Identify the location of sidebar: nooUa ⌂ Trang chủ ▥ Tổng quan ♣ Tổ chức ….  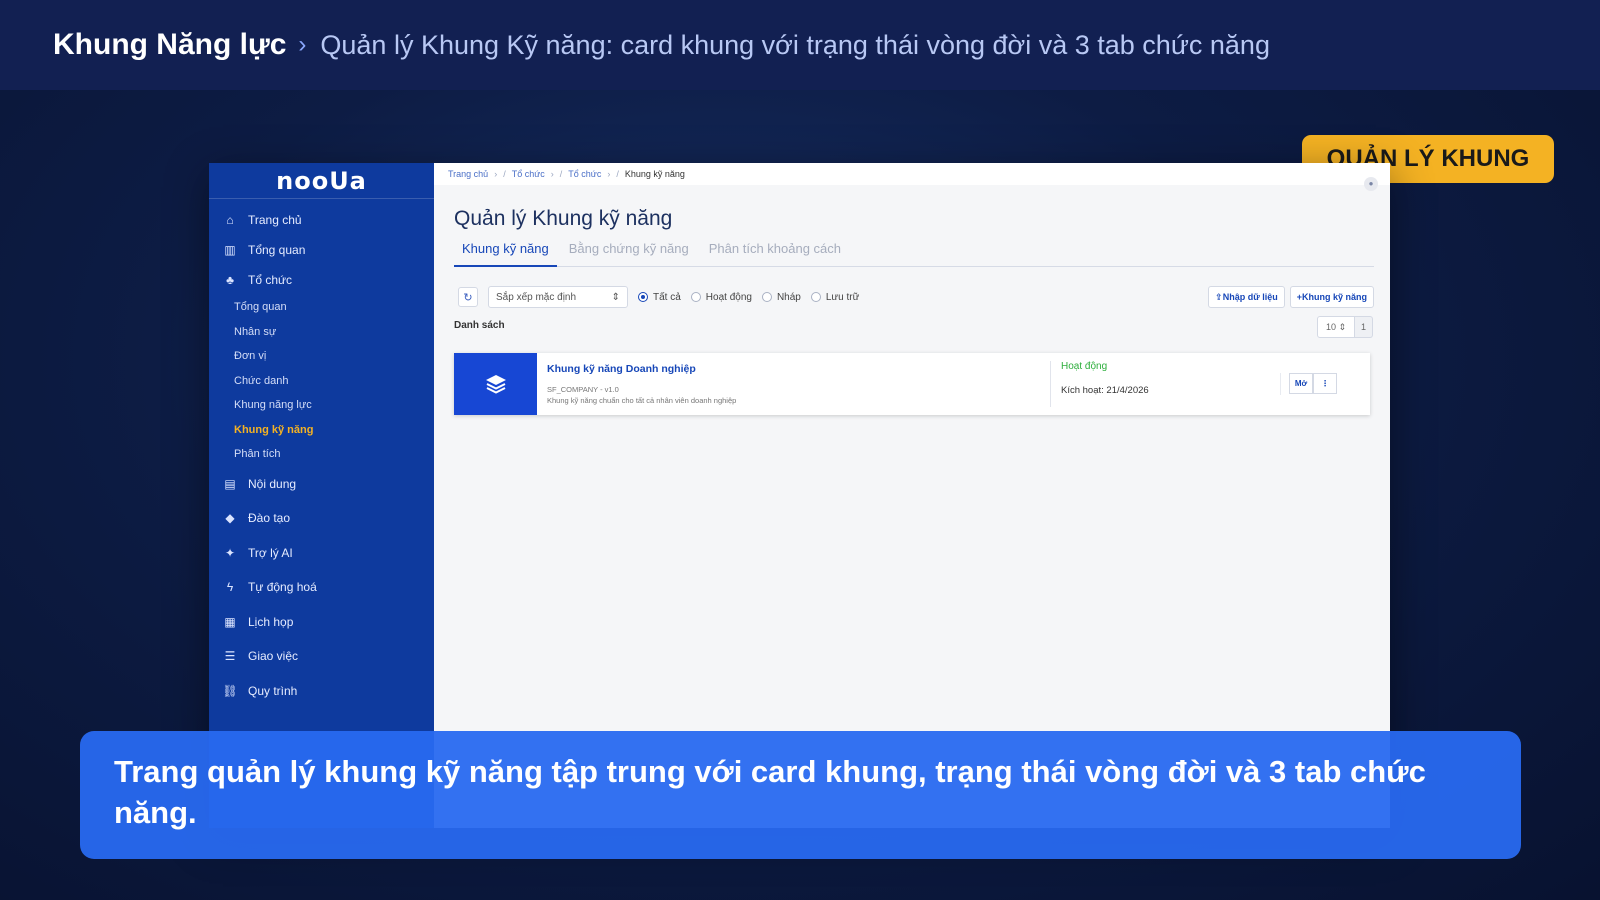
(321, 495).